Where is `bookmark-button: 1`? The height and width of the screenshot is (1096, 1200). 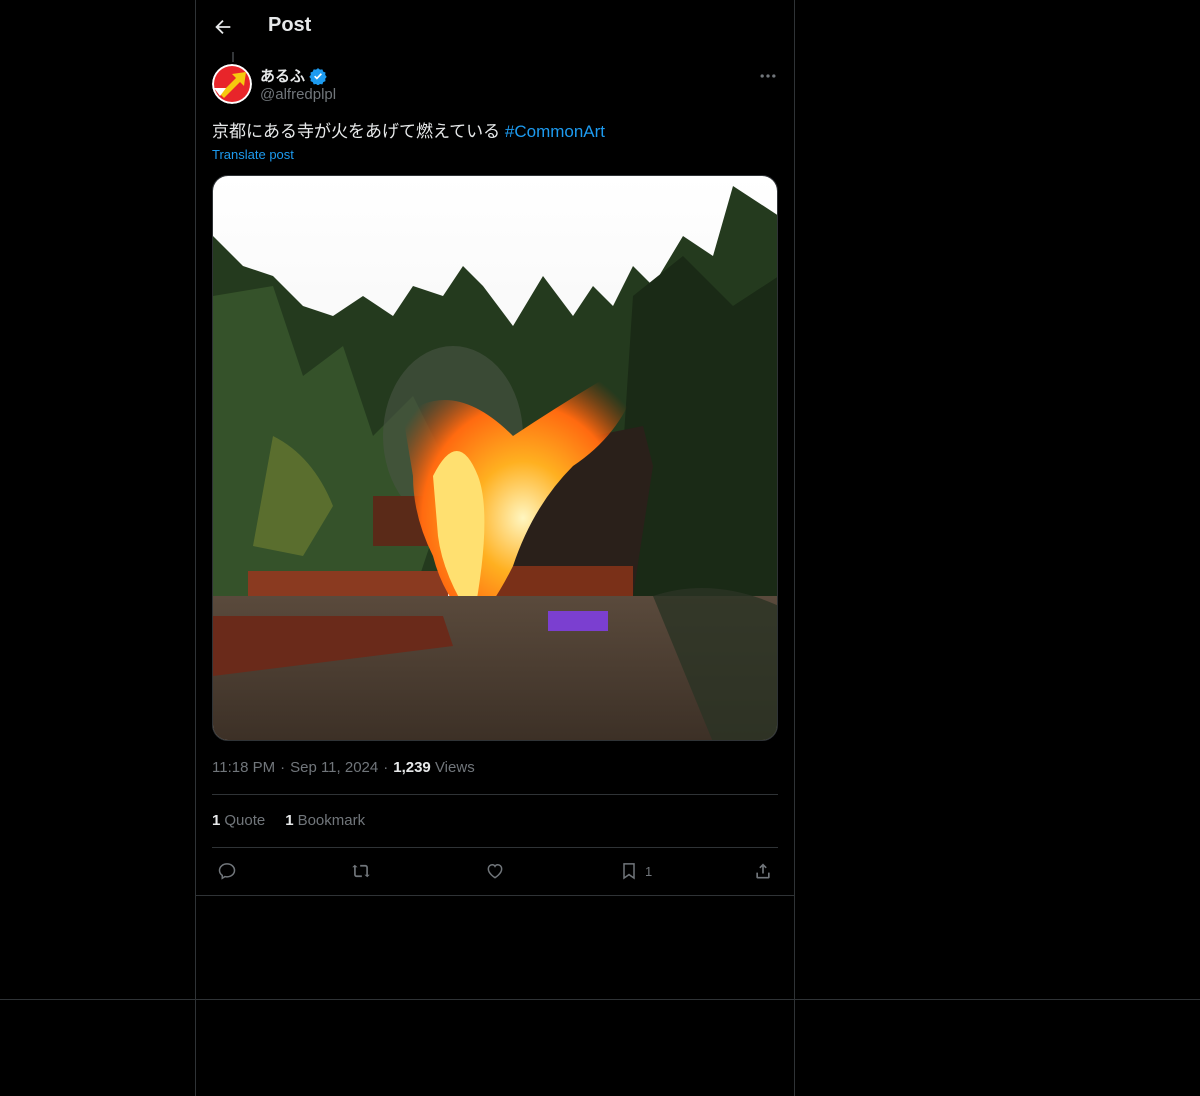
bookmark-button: 1 is located at coordinates (635, 871).